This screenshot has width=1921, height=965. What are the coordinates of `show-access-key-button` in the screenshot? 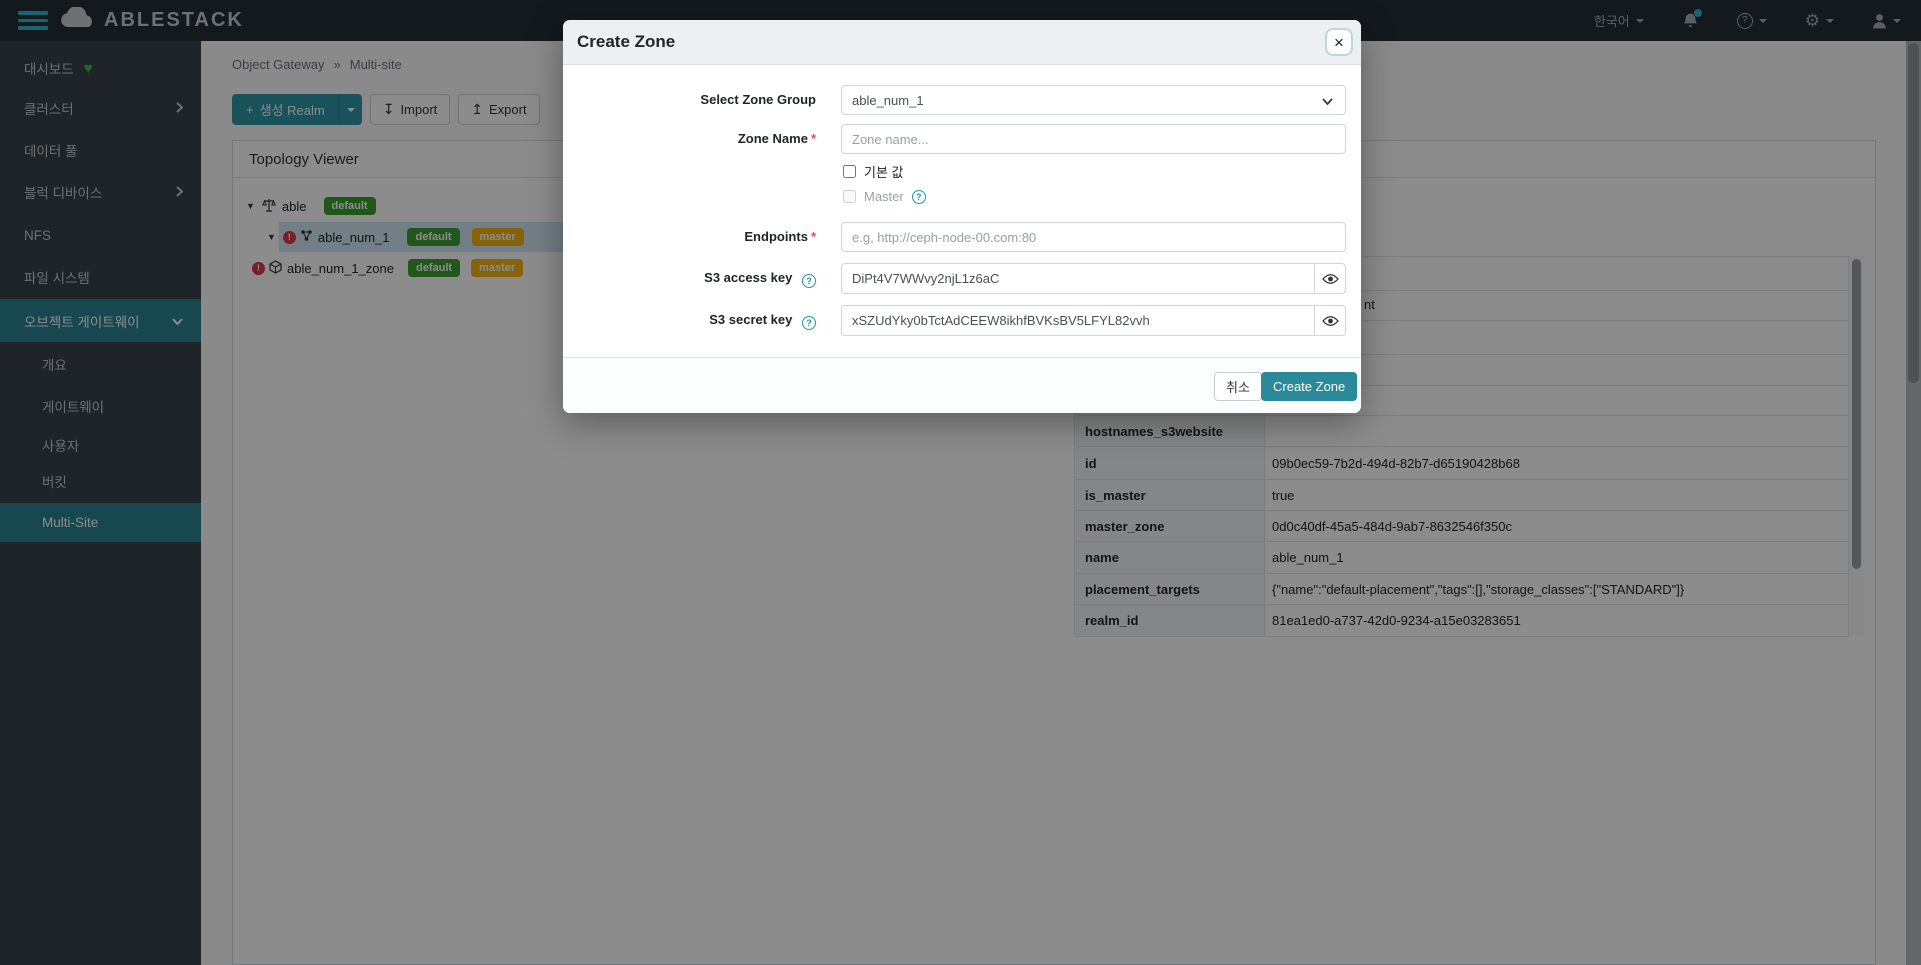 It's located at (1330, 278).